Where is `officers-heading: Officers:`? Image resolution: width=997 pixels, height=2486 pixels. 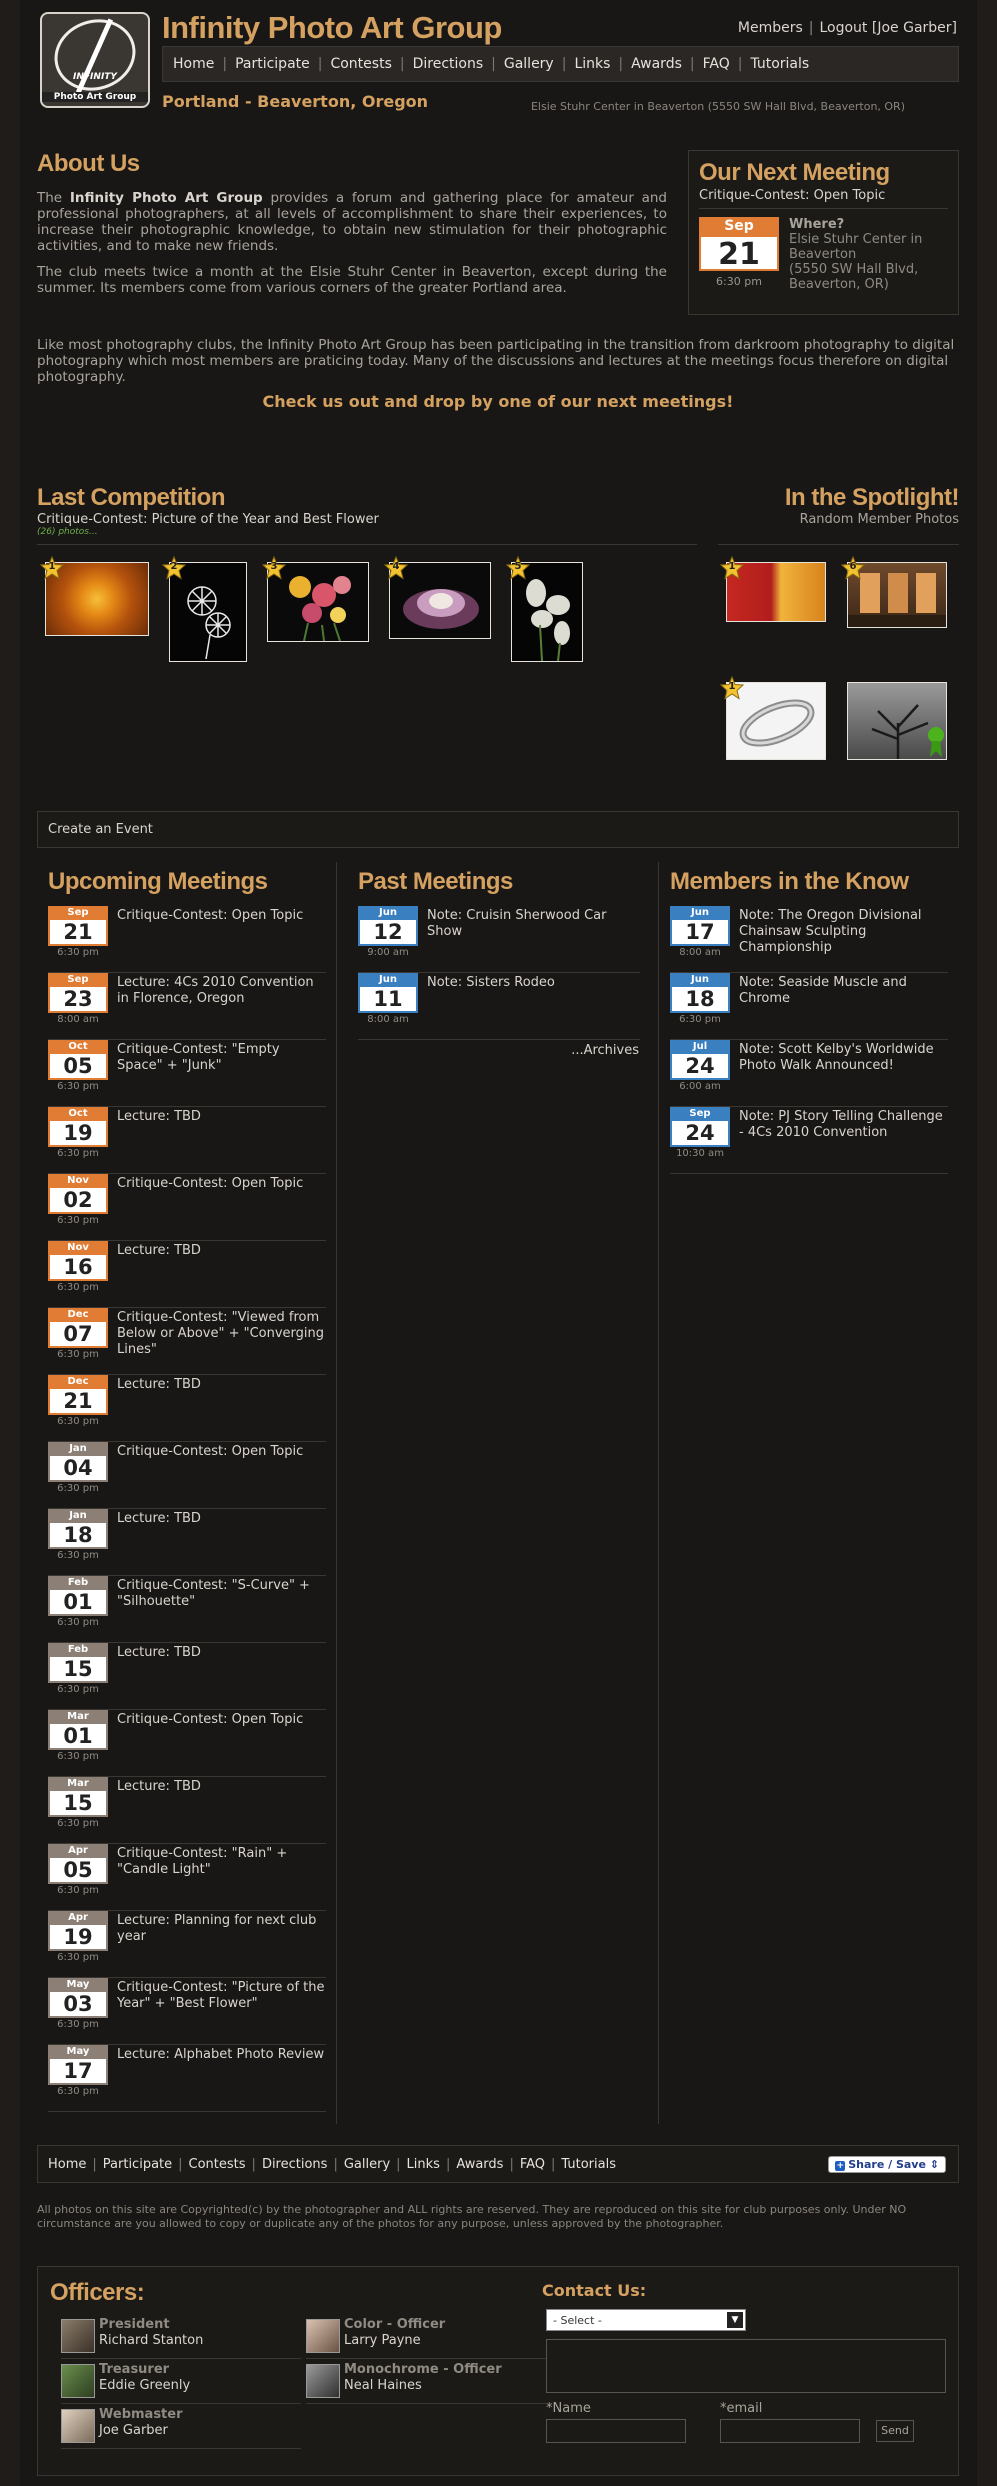
officers-heading: Officers: is located at coordinates (97, 2292).